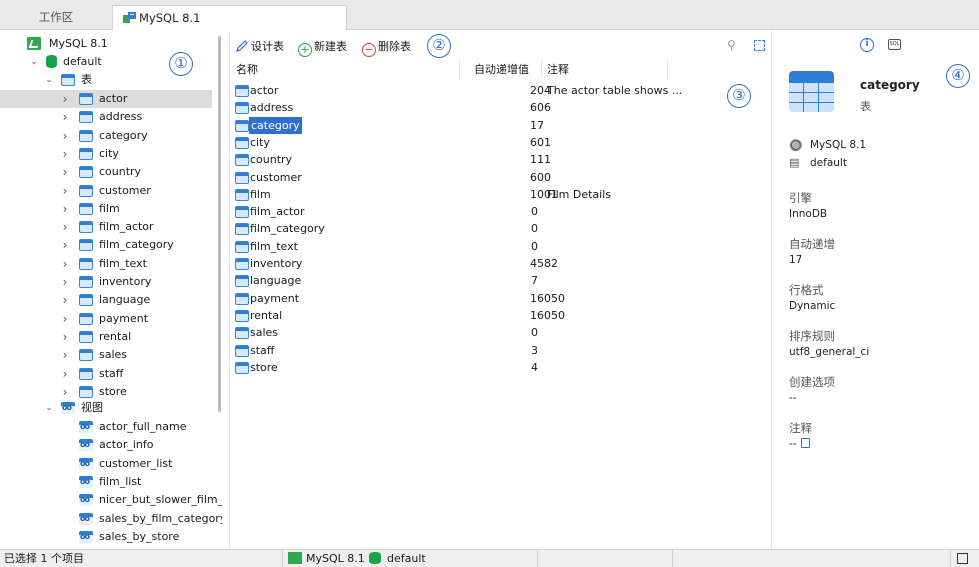 This screenshot has width=979, height=567. I want to click on expand-icon, so click(759, 45).